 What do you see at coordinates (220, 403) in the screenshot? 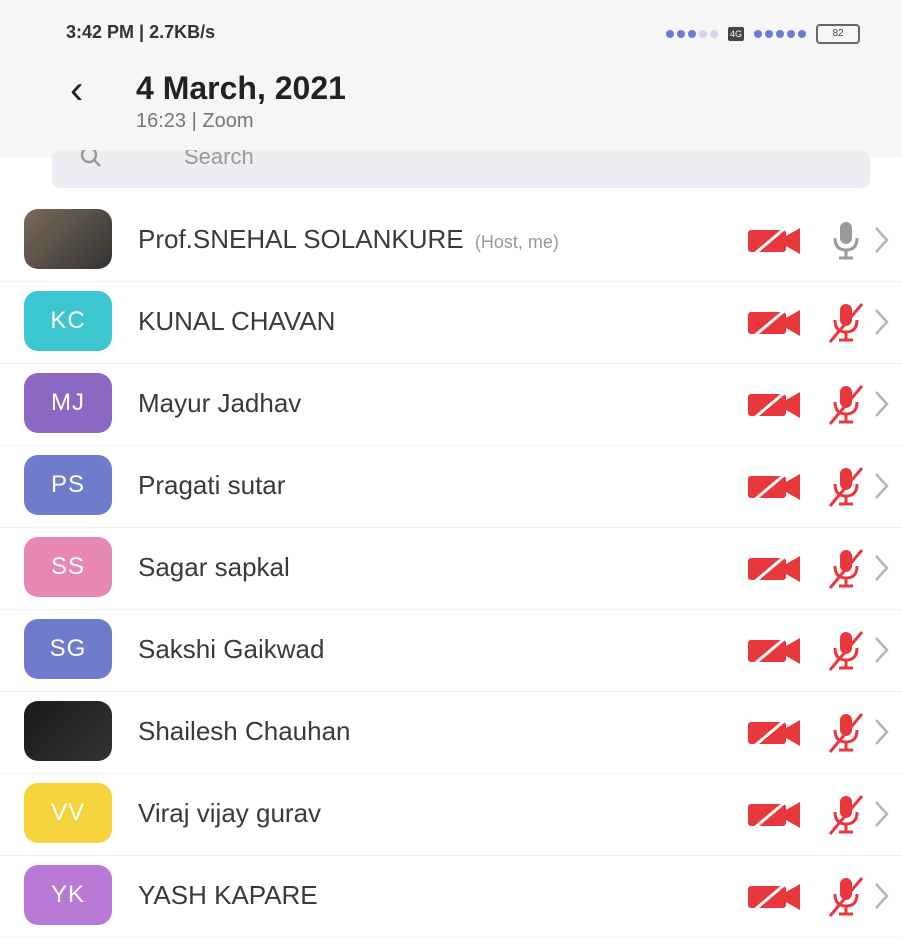
I see `participant-name: Mayur Jadhav` at bounding box center [220, 403].